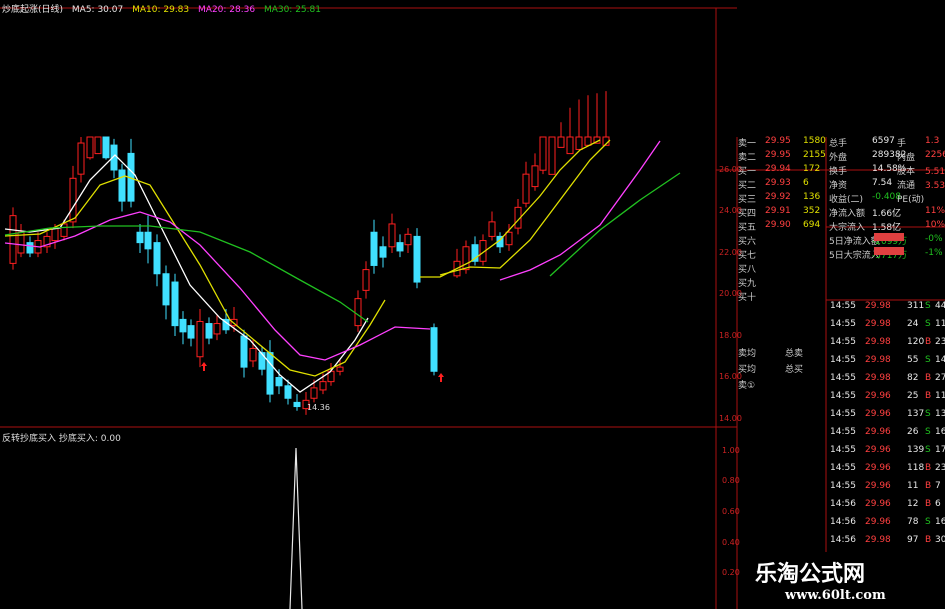 This screenshot has height=609, width=945. Describe the element at coordinates (932, 141) in the screenshot. I see `info-value2: 1.3` at that location.